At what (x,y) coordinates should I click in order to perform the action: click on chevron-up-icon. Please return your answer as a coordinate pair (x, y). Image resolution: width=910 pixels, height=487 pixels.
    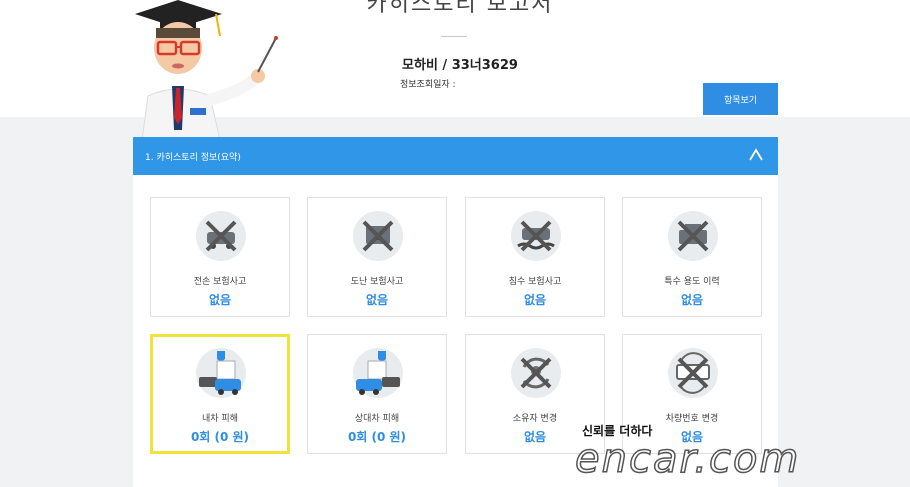
    Looking at the image, I should click on (756, 155).